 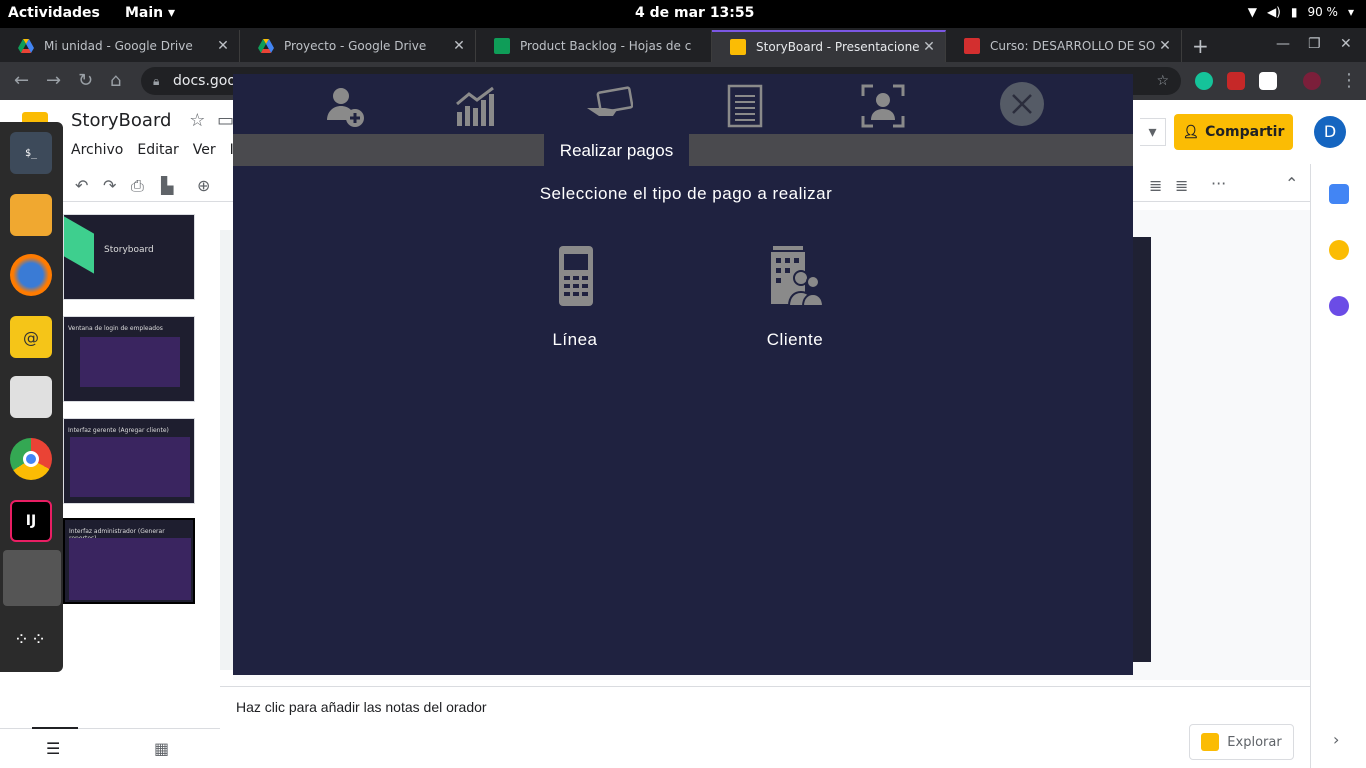 I want to click on option-label: Línea, so click(x=575, y=339).